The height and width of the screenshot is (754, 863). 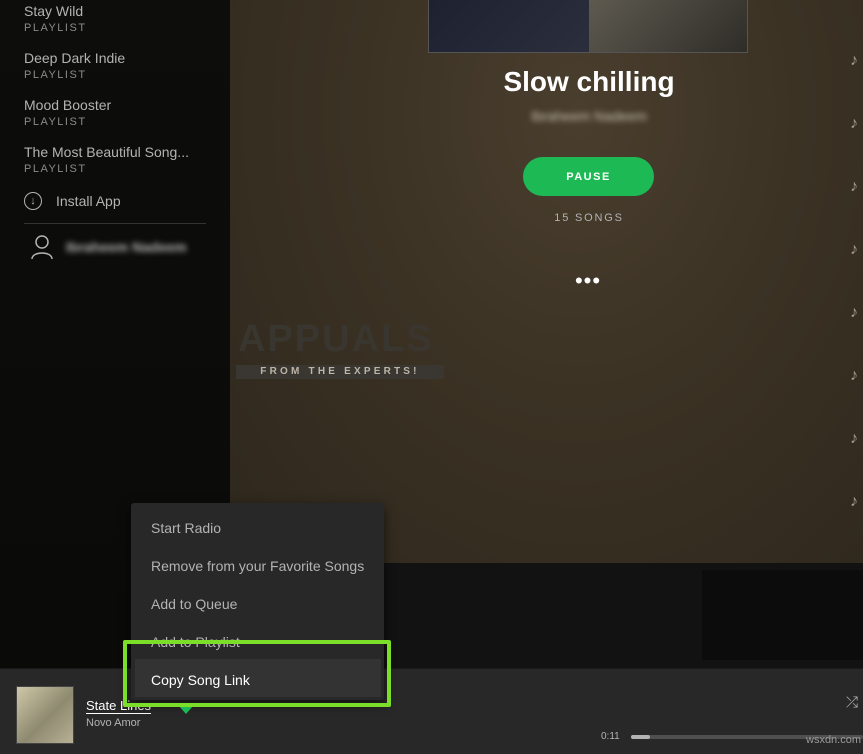 I want to click on user-icon, so click(x=42, y=247).